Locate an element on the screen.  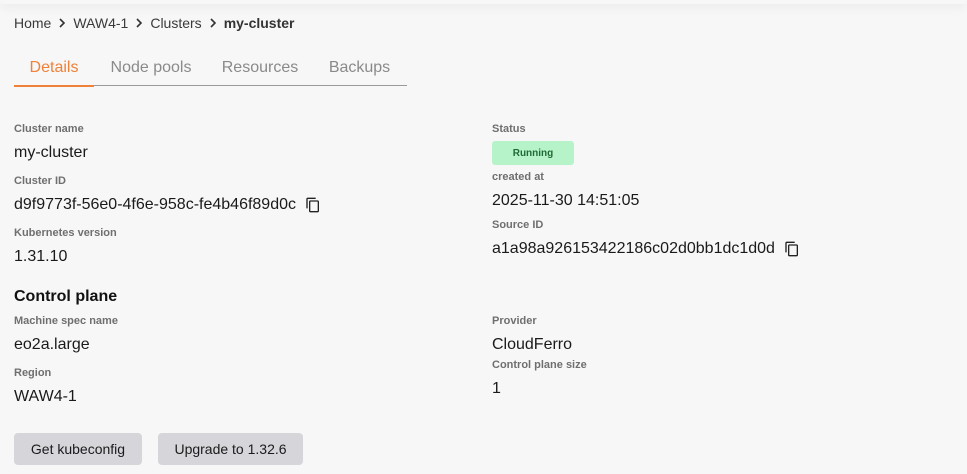
created-at-value: 2025-11-30 14:51:05 is located at coordinates (566, 200).